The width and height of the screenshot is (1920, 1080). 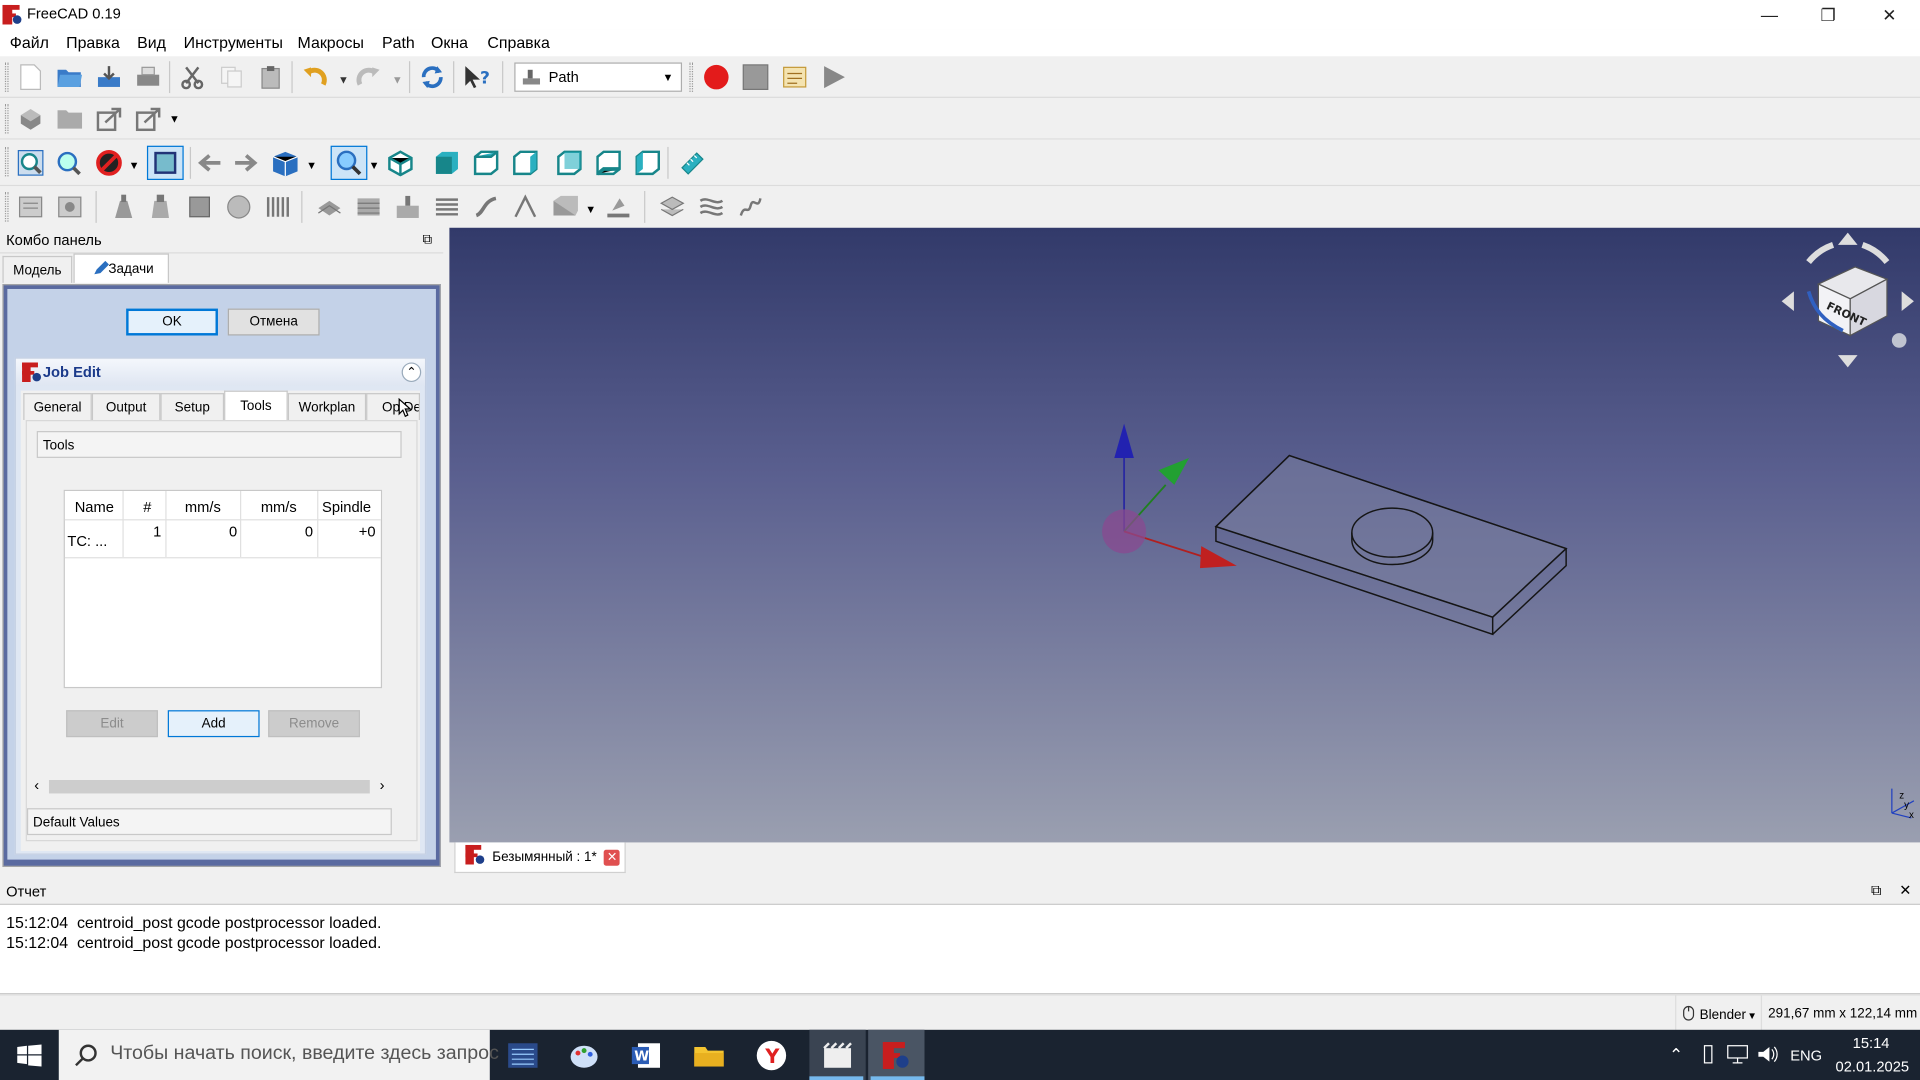 What do you see at coordinates (447, 163) in the screenshot?
I see `view-front-icon` at bounding box center [447, 163].